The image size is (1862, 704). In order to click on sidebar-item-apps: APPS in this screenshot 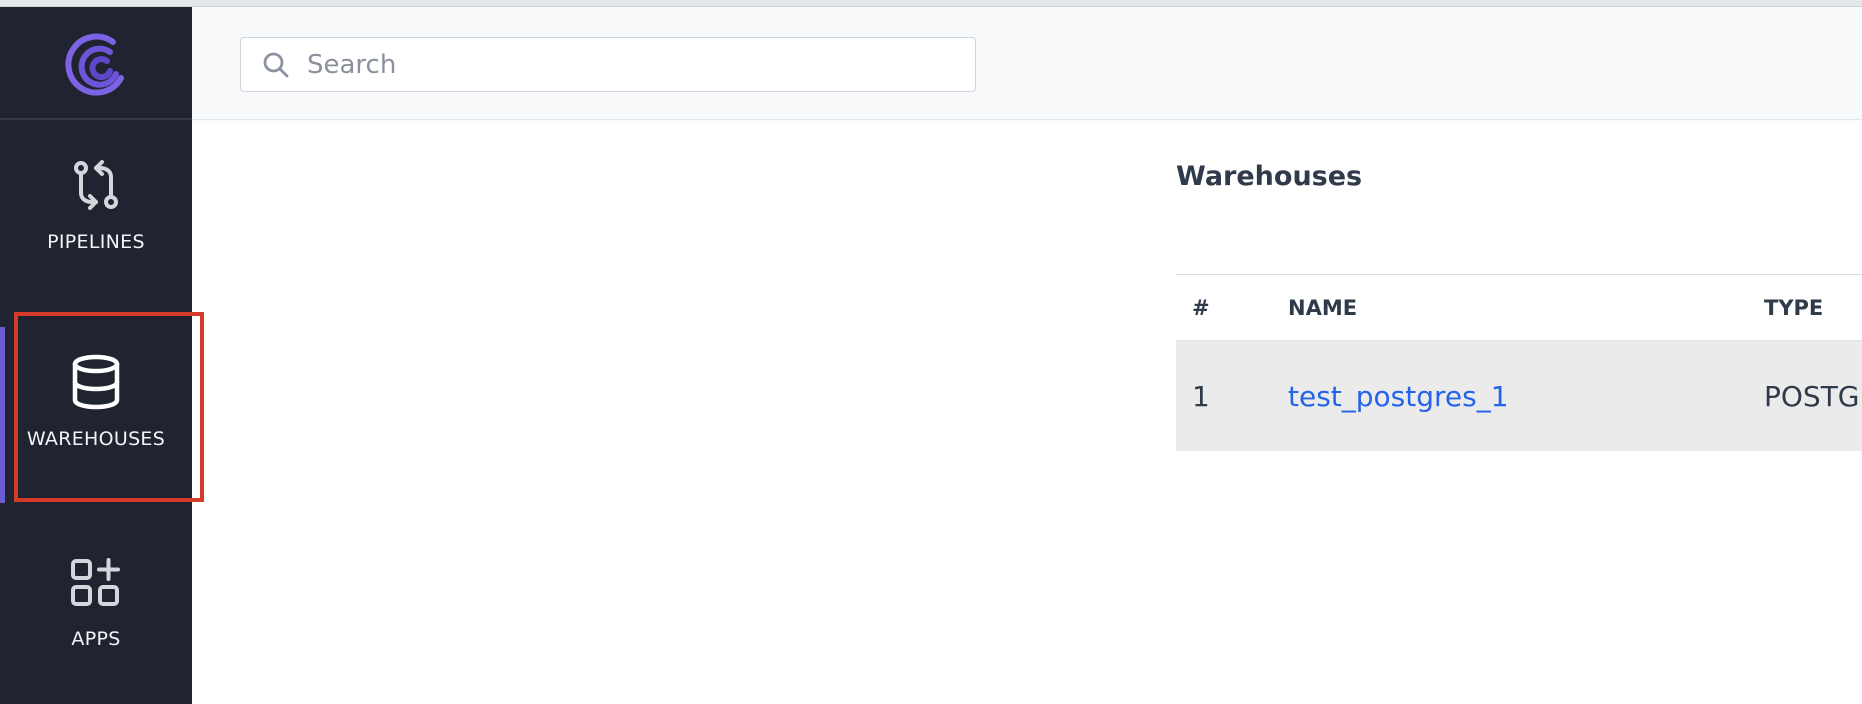, I will do `click(96, 601)`.